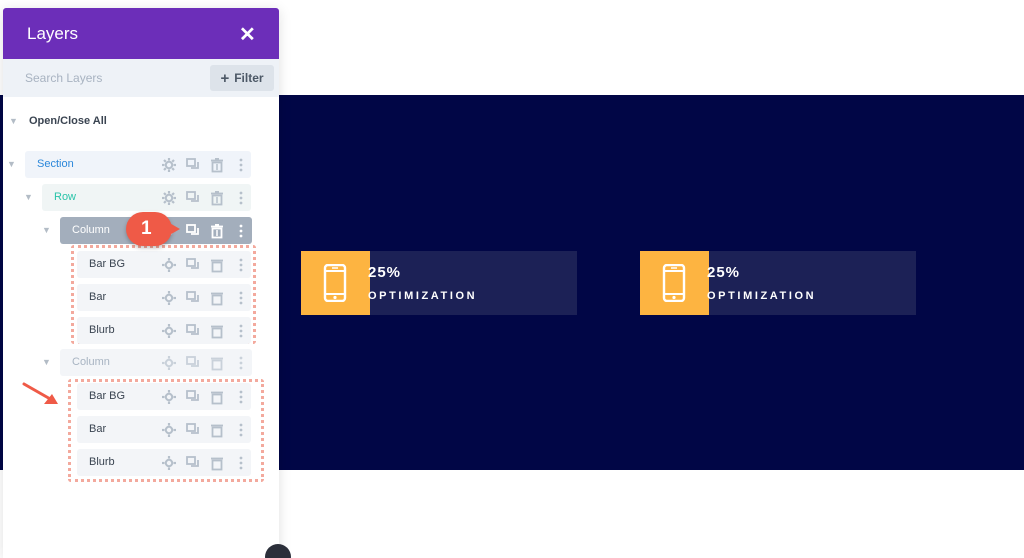  What do you see at coordinates (146, 228) in the screenshot?
I see `callout-number: 1` at bounding box center [146, 228].